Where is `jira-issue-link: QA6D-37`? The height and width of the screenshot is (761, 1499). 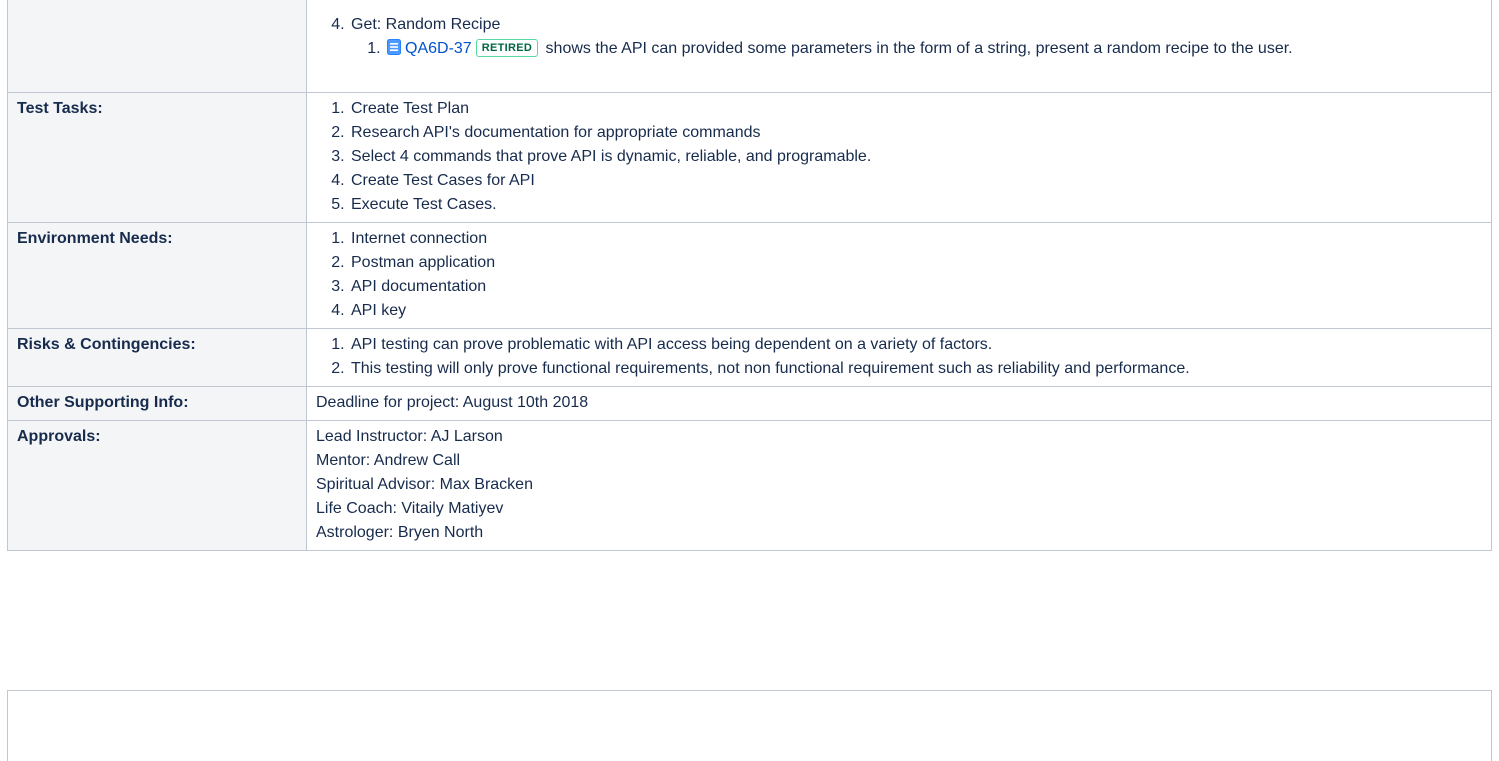 jira-issue-link: QA6D-37 is located at coordinates (429, 48).